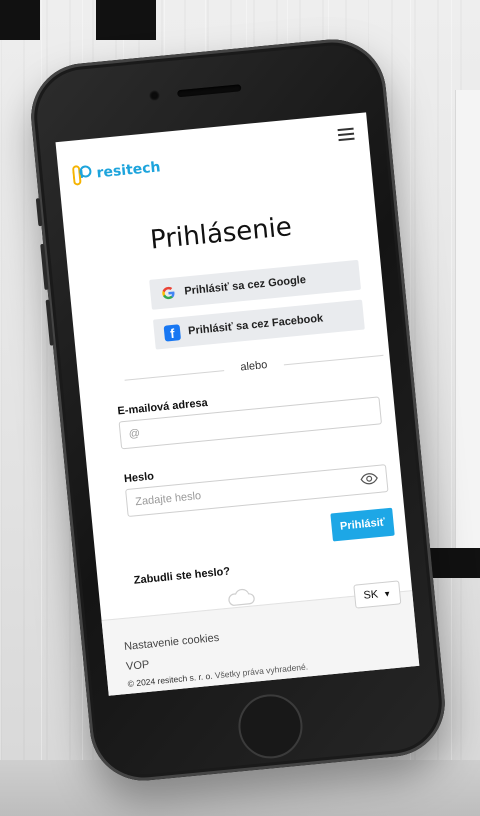 This screenshot has width=480, height=816. What do you see at coordinates (209, 91) in the screenshot?
I see `phone-speaker` at bounding box center [209, 91].